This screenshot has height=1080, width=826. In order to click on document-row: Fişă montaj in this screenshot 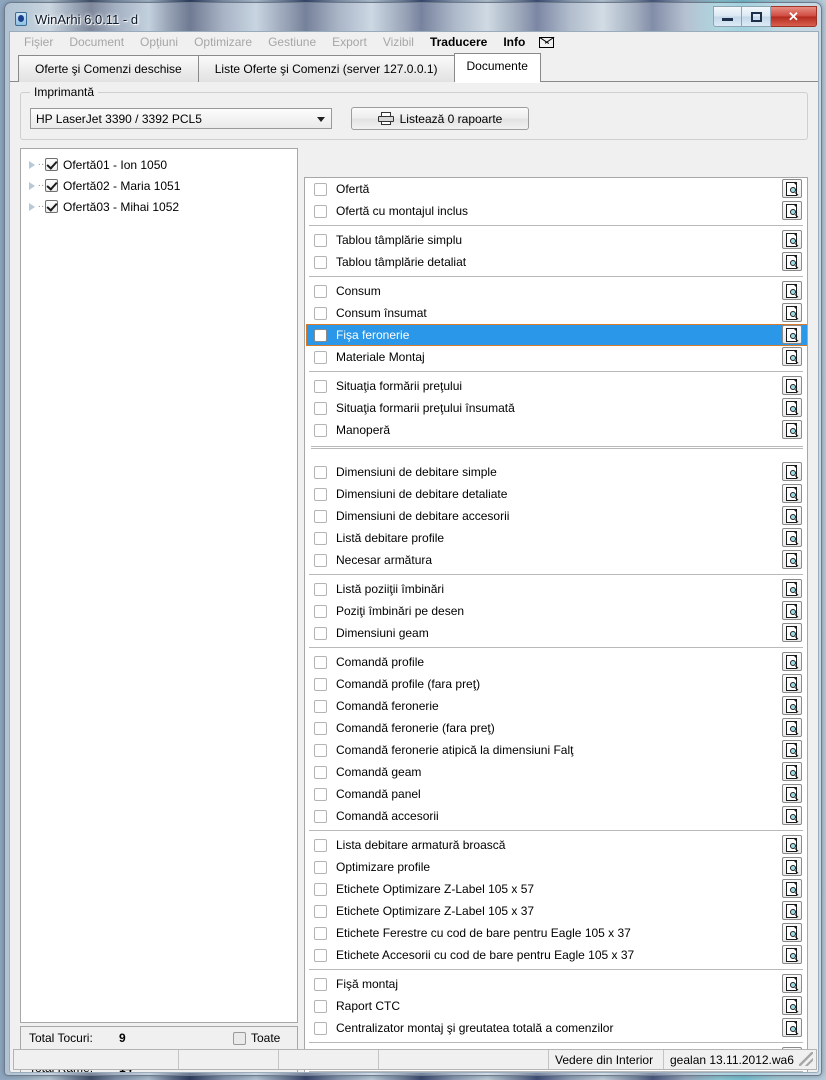, I will do `click(556, 984)`.